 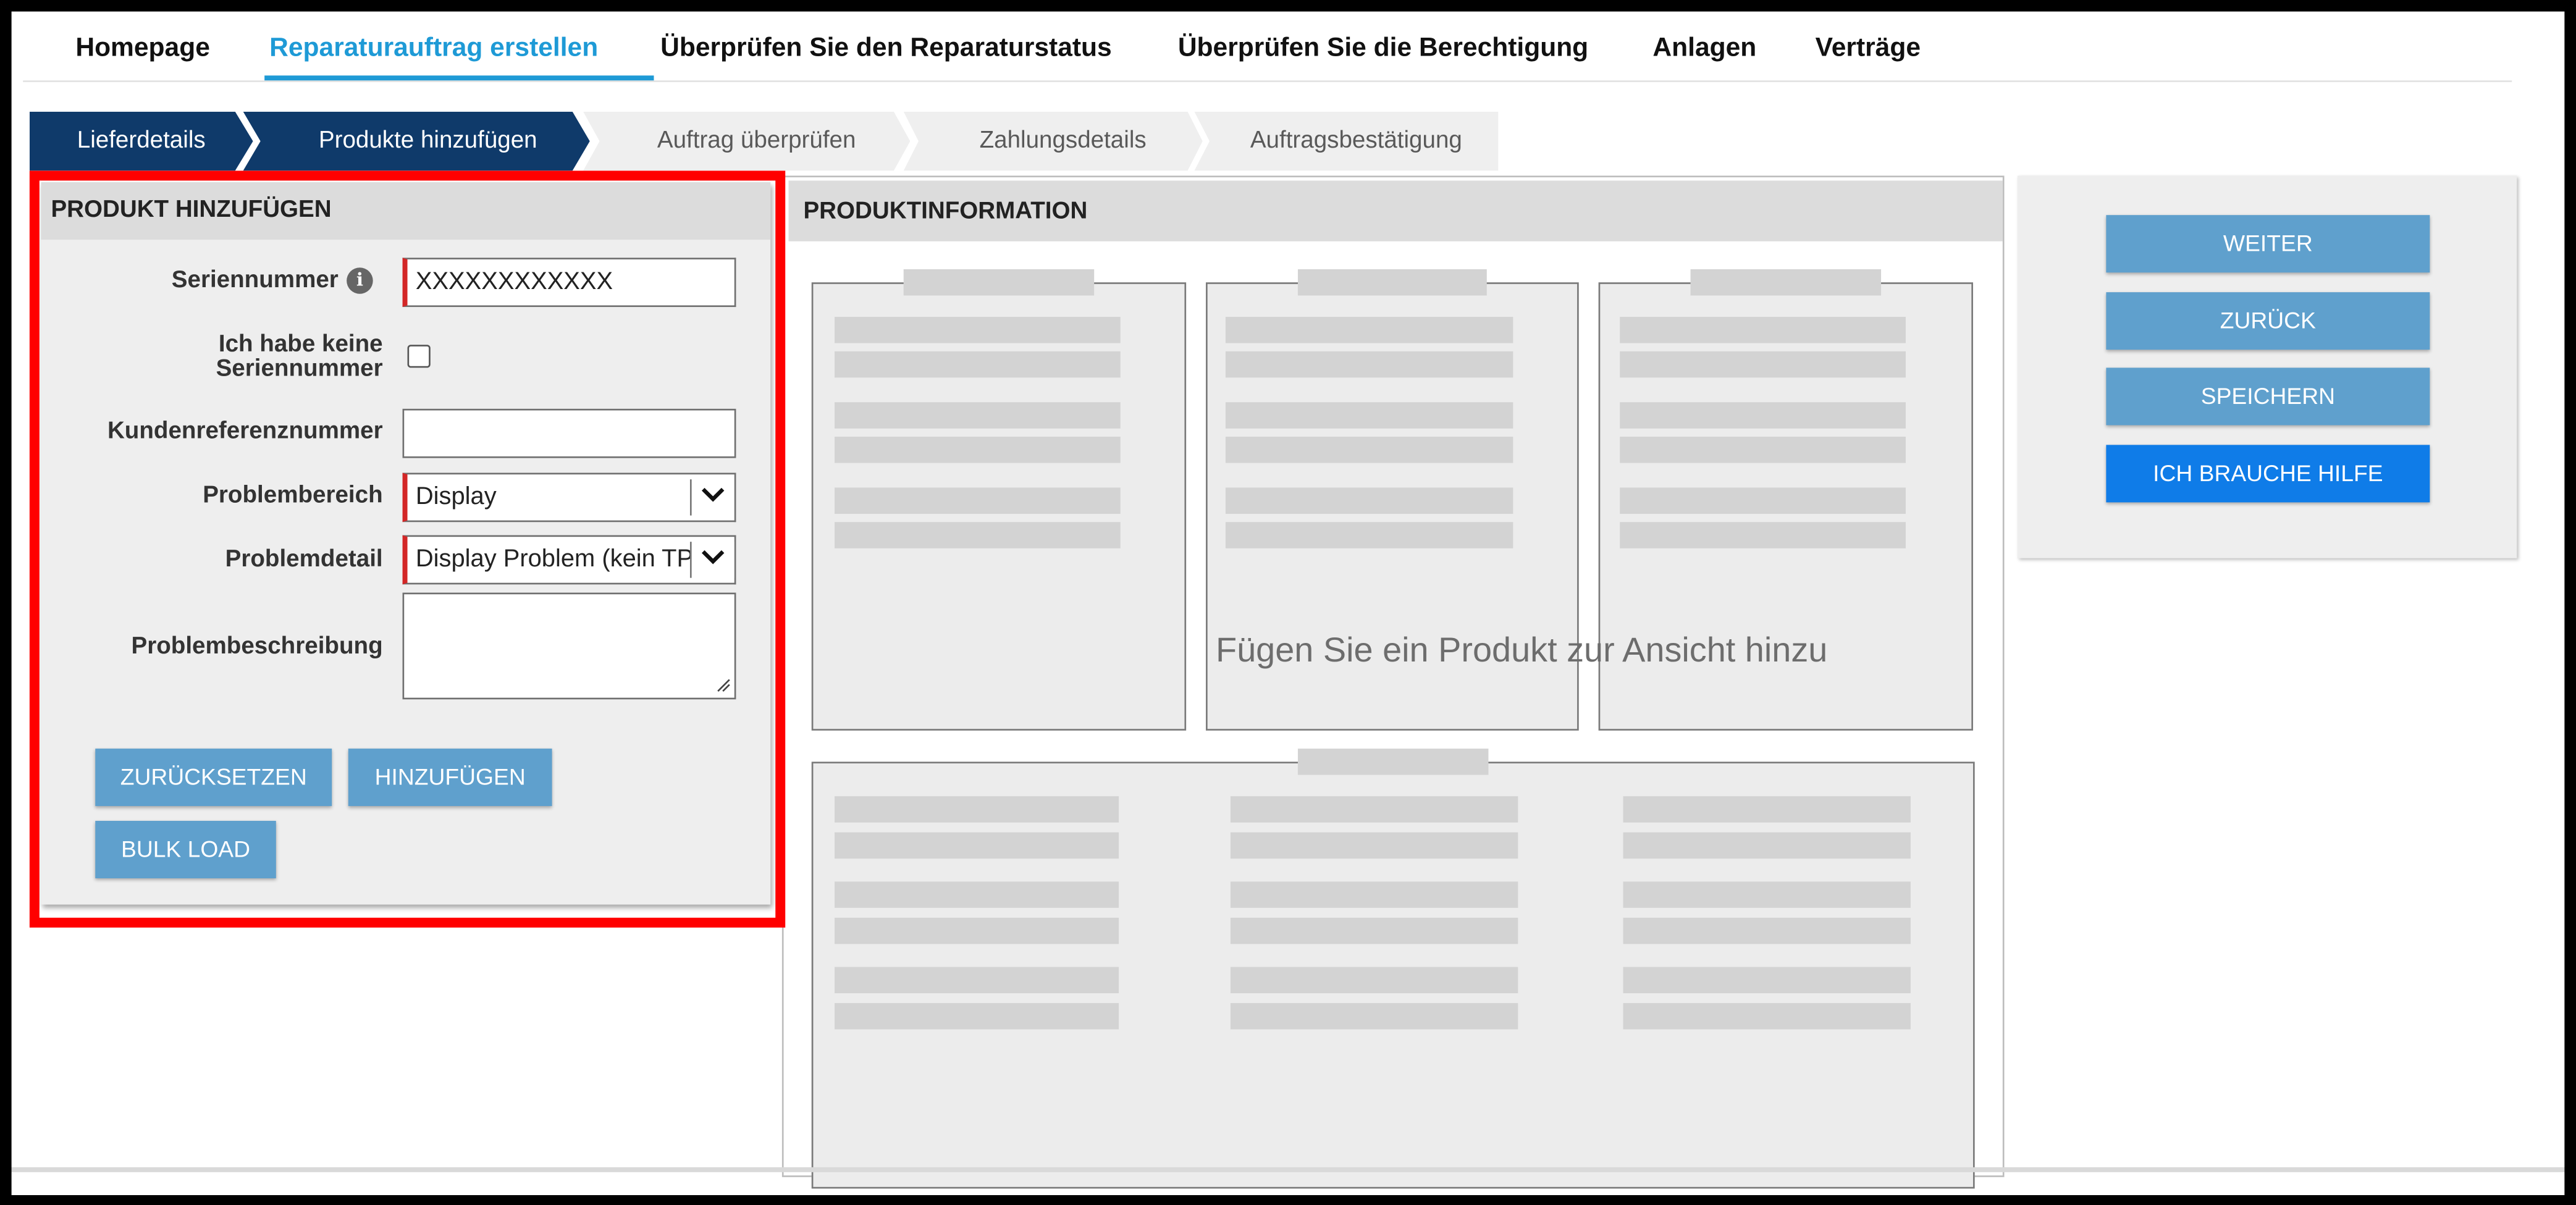 What do you see at coordinates (945, 211) in the screenshot?
I see `panel-title: PRODUKTINFORMATION` at bounding box center [945, 211].